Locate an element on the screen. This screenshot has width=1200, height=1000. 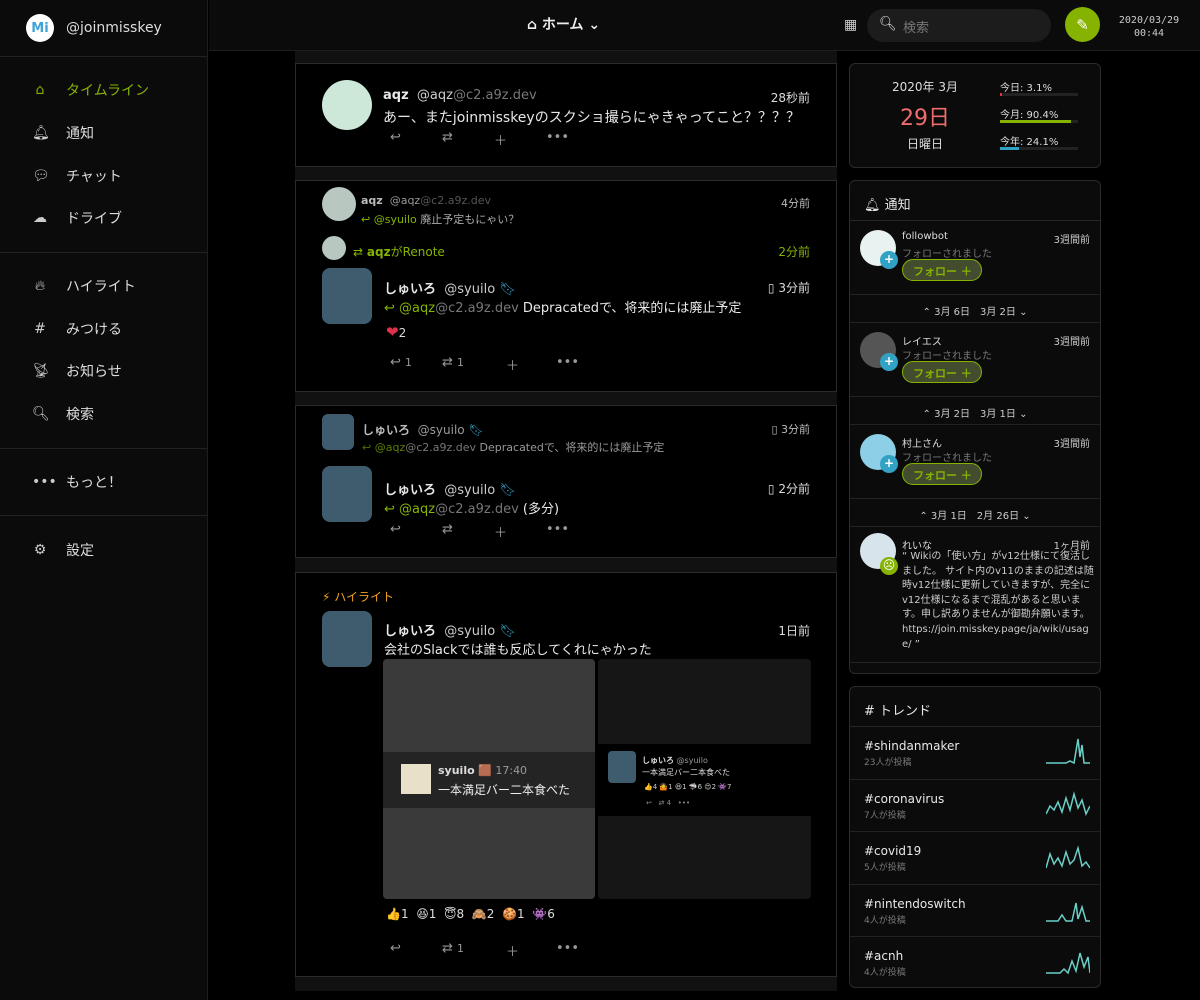
renote-time: 2分前 is located at coordinates (794, 251).